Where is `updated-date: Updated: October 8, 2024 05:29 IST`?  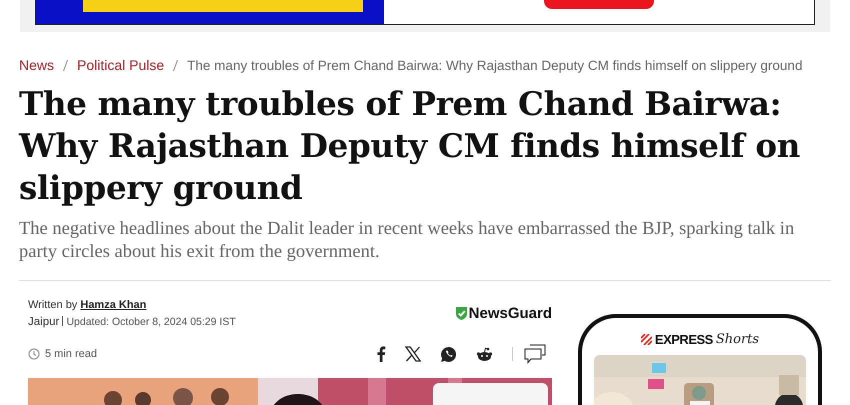 updated-date: Updated: October 8, 2024 05:29 IST is located at coordinates (151, 322).